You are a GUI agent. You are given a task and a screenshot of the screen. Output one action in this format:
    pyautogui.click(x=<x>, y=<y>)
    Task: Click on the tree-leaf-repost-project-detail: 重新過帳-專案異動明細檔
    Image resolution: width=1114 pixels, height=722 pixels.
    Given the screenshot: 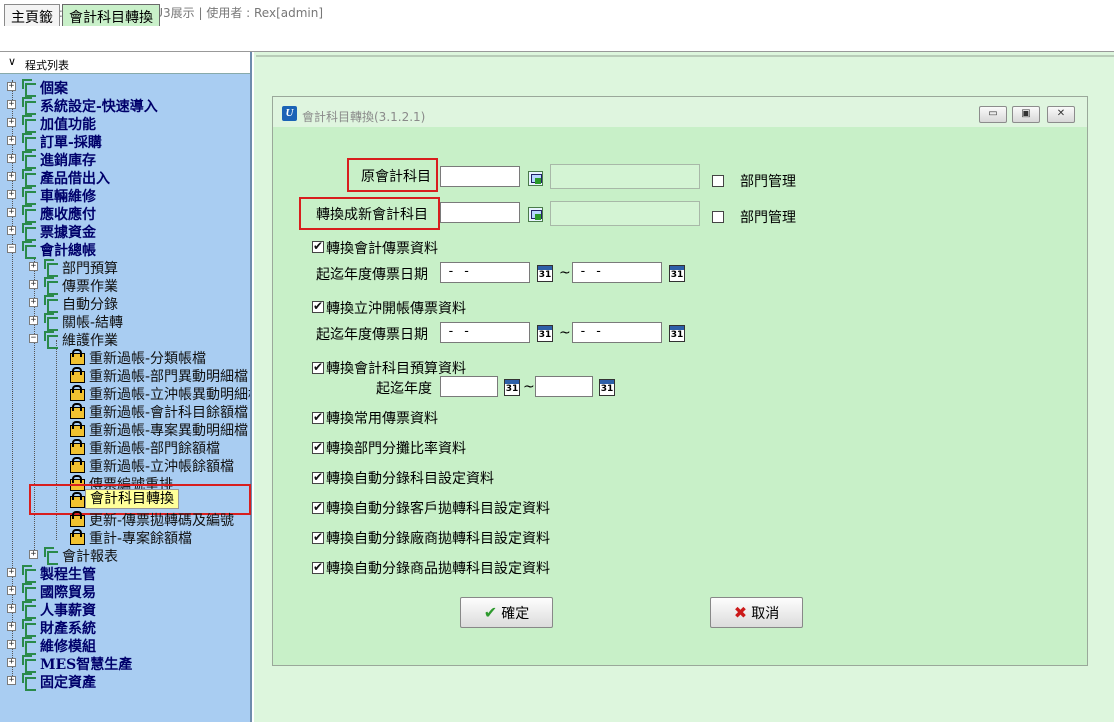 What is the action you would take?
    pyautogui.click(x=159, y=429)
    